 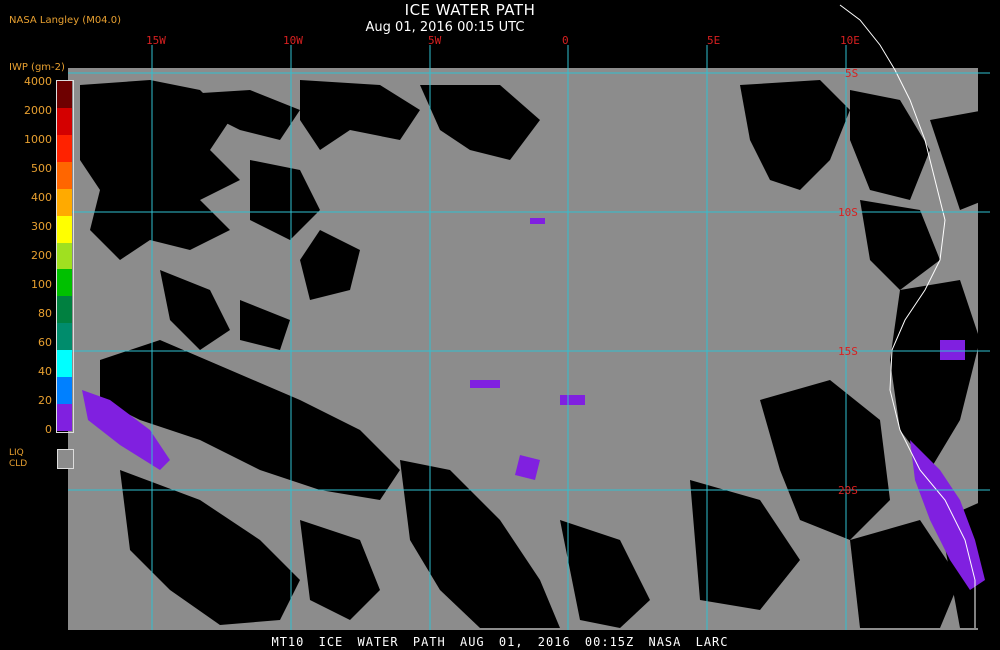 What do you see at coordinates (45, 371) in the screenshot?
I see `legend-tick-label: 40` at bounding box center [45, 371].